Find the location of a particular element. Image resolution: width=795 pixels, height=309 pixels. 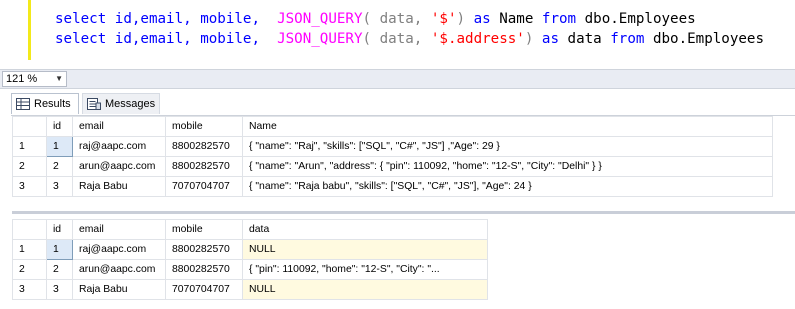

sql-string: '$.address' is located at coordinates (477, 39).